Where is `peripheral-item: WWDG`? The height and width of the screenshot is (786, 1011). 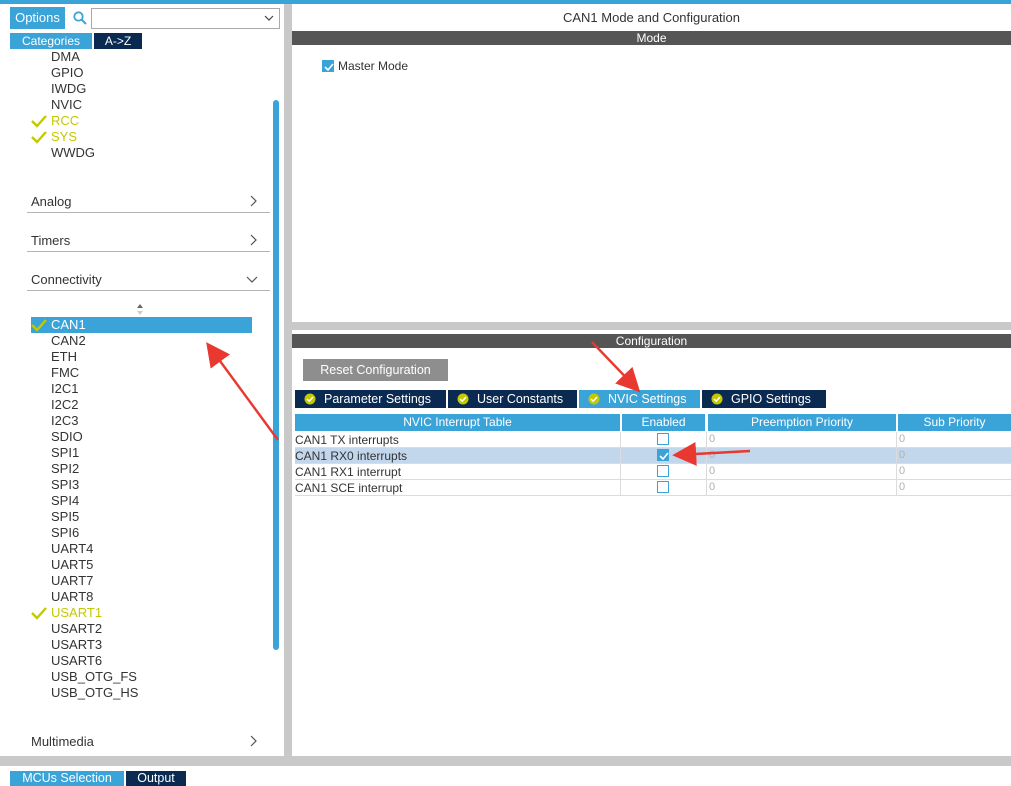
peripheral-item: WWDG is located at coordinates (73, 153).